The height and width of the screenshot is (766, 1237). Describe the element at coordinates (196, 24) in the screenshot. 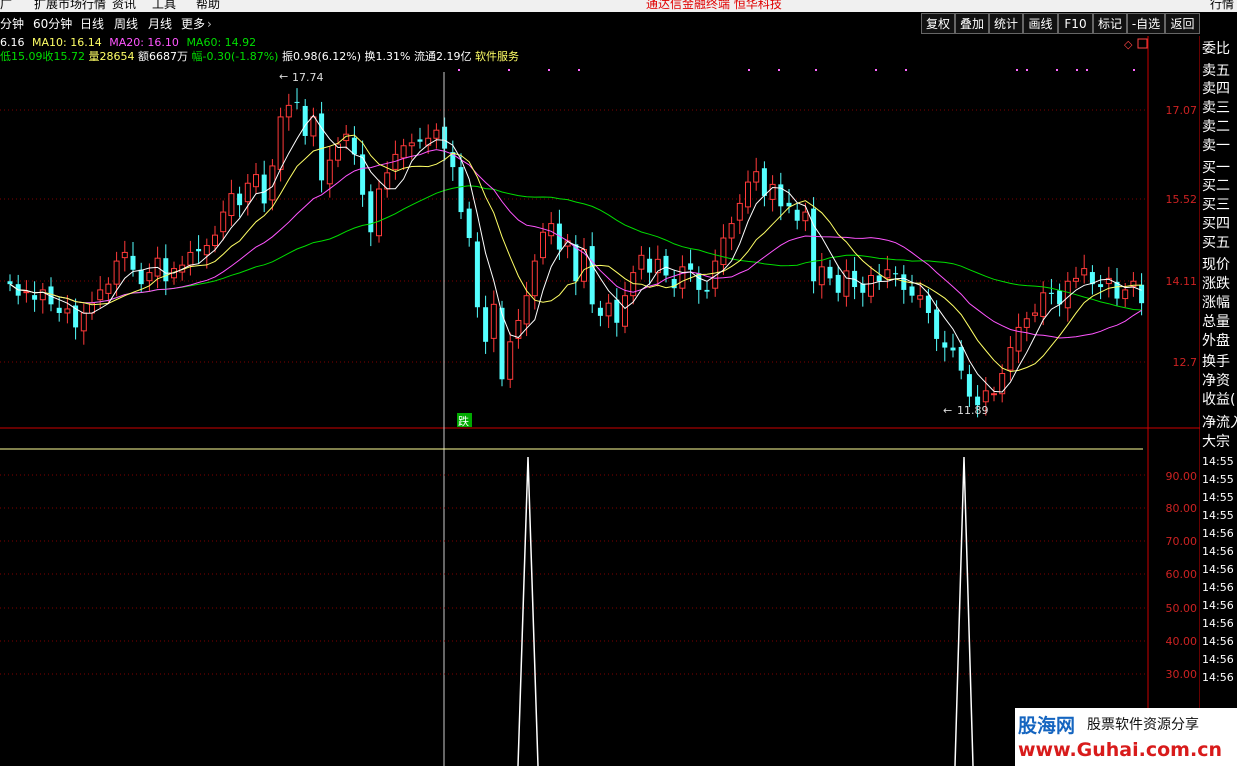

I see `more-periods-button: 更多 ›` at that location.